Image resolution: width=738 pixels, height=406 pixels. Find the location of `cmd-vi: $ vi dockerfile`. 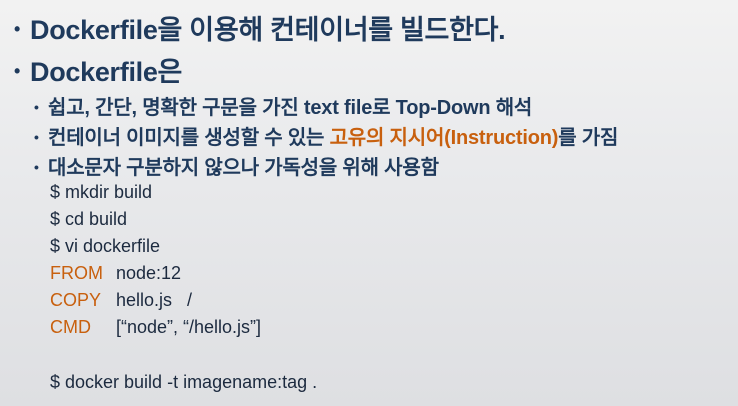

cmd-vi: $ vi dockerfile is located at coordinates (105, 246).